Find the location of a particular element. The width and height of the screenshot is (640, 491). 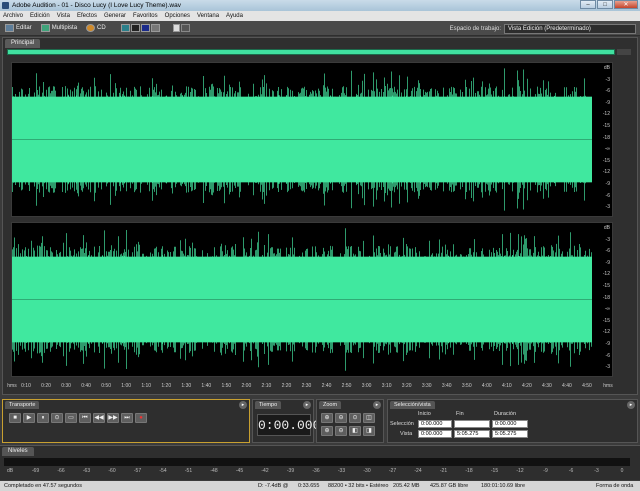

menu-generar: Generar is located at coordinates (115, 16).